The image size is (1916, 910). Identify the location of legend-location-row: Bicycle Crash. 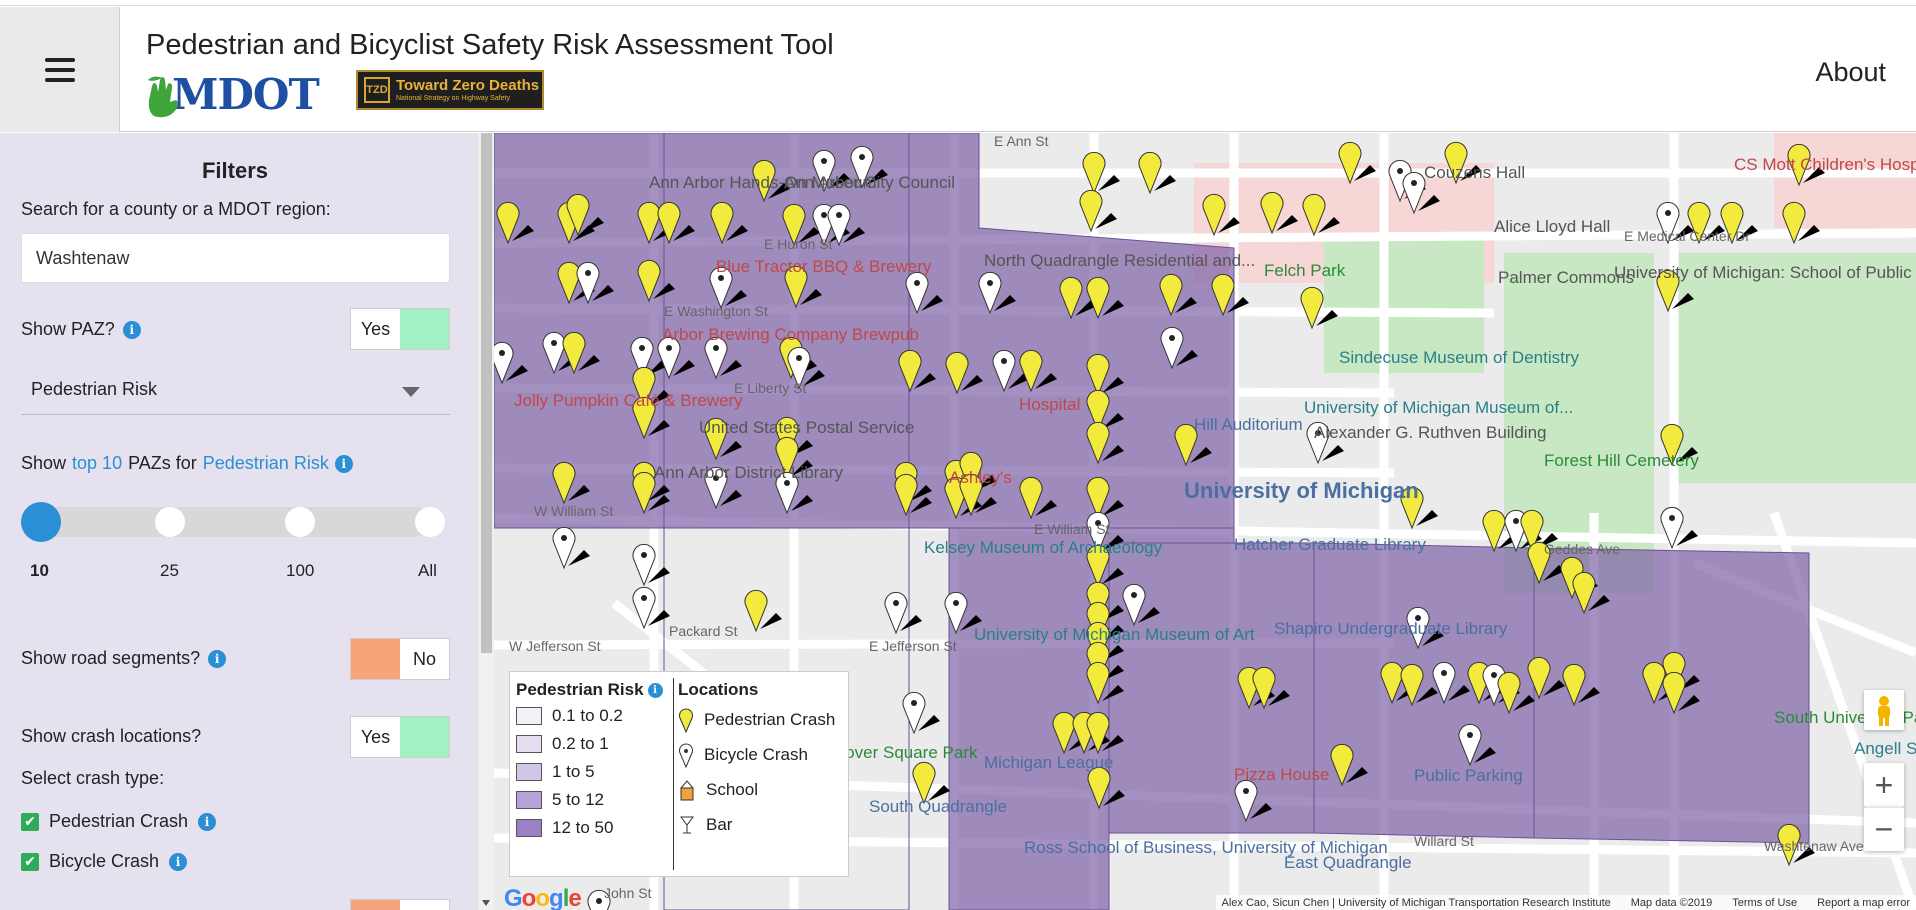
(756, 754).